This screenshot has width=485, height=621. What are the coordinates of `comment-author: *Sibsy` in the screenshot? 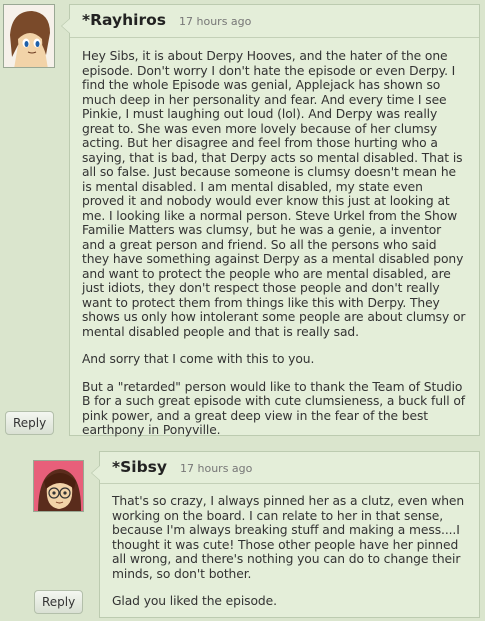 It's located at (139, 467).